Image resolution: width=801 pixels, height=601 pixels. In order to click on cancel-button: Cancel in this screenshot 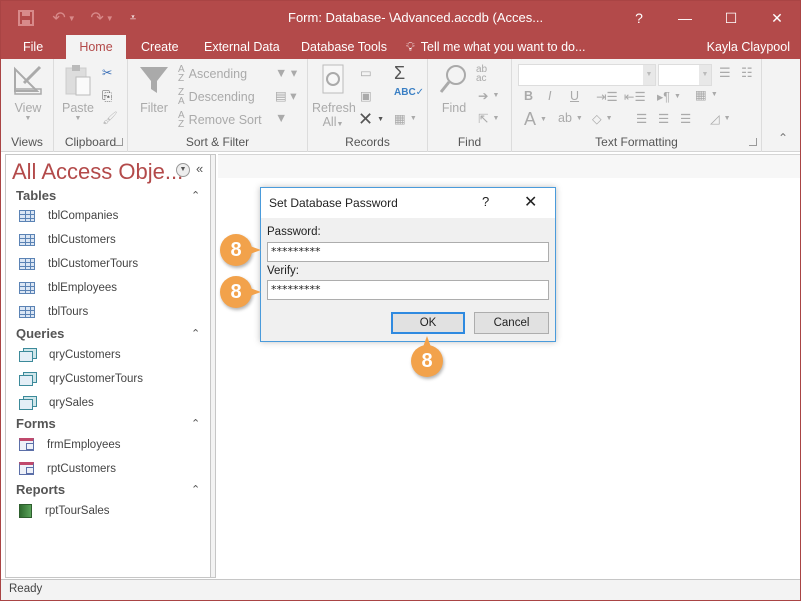, I will do `click(511, 323)`.